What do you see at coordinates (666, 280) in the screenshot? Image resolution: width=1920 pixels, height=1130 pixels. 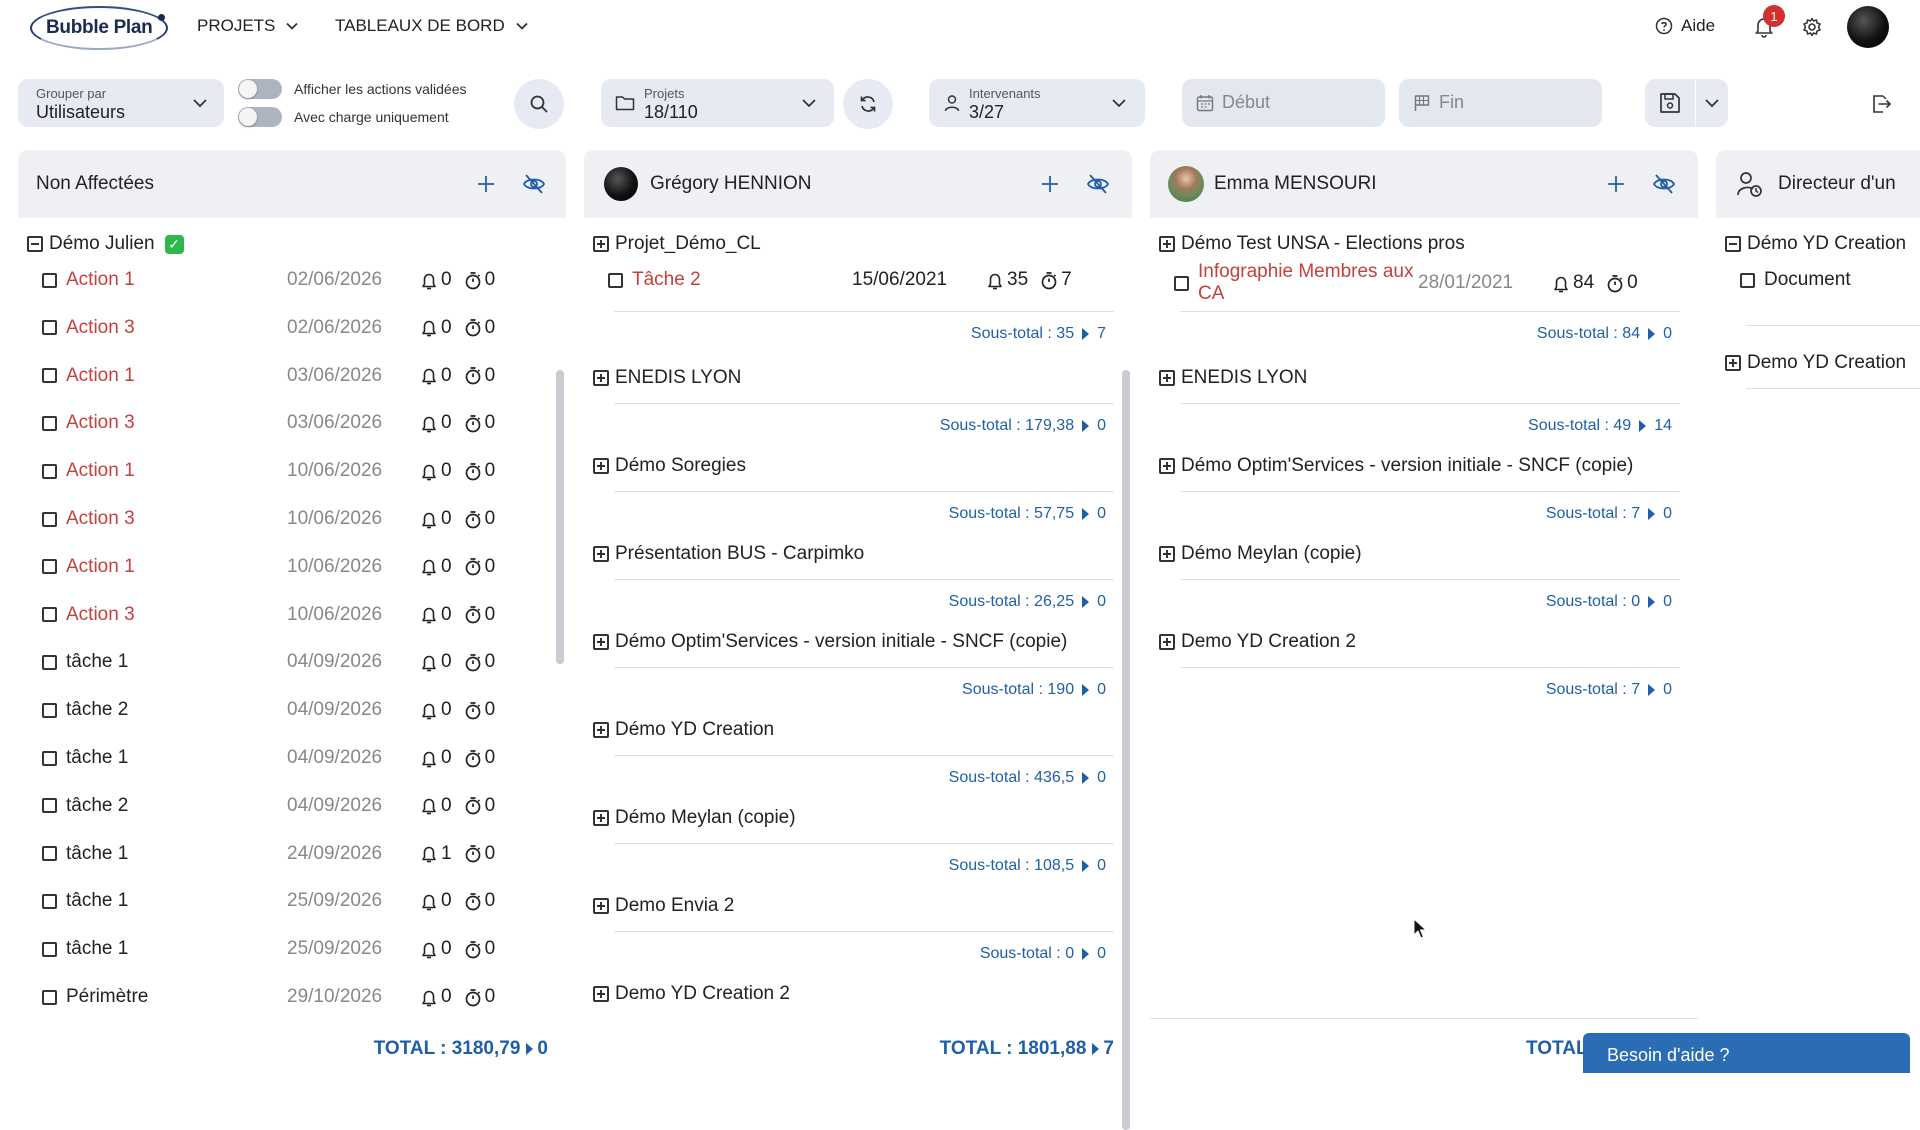 I see `task-name: Tâche 2` at bounding box center [666, 280].